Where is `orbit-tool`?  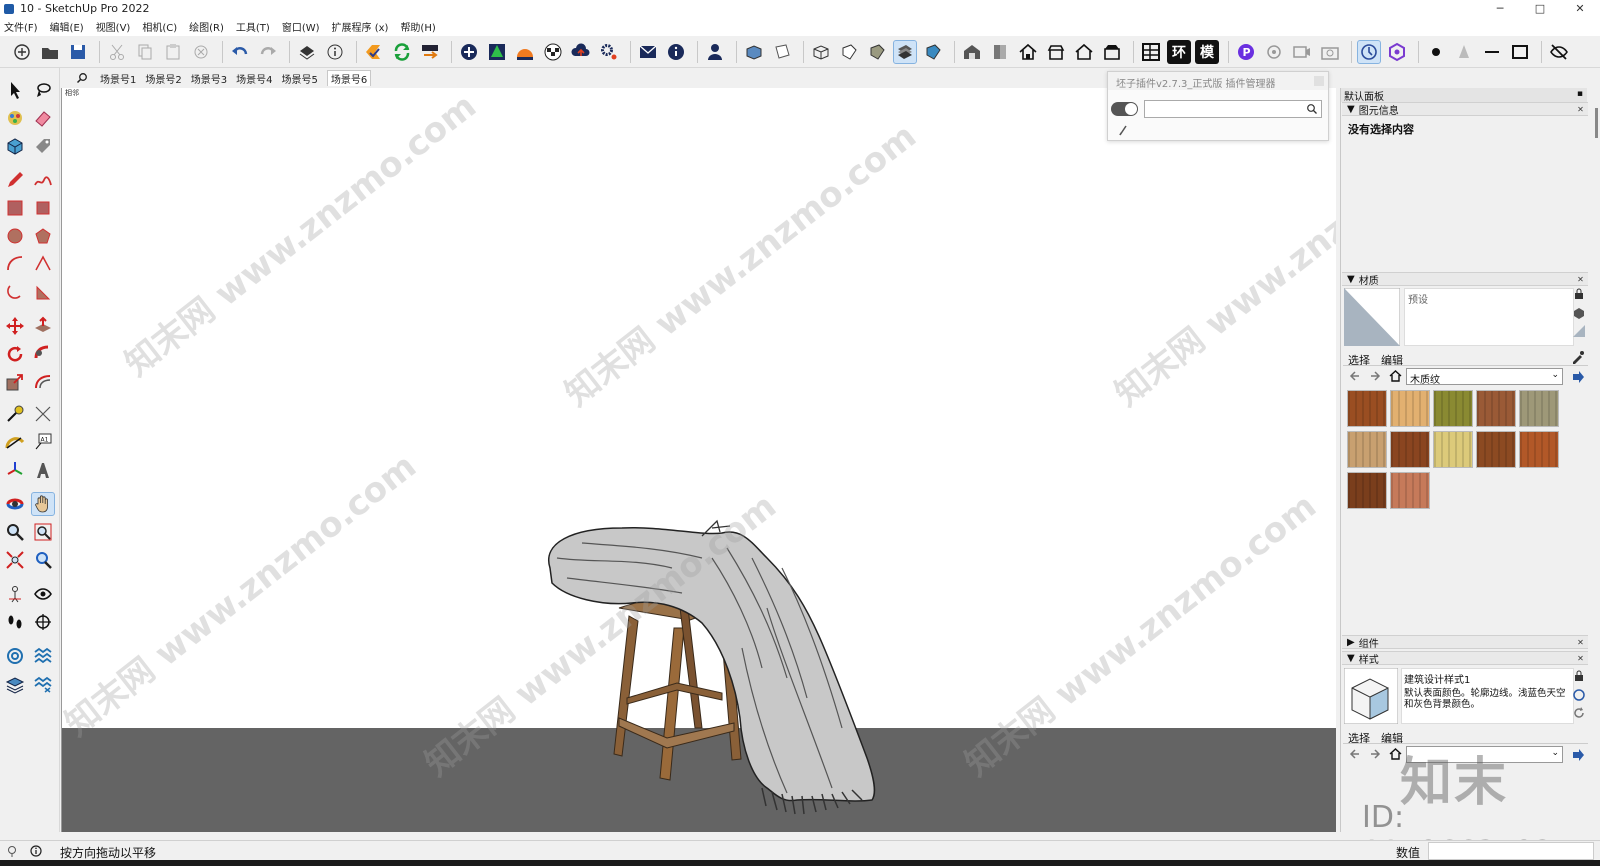 orbit-tool is located at coordinates (15, 504).